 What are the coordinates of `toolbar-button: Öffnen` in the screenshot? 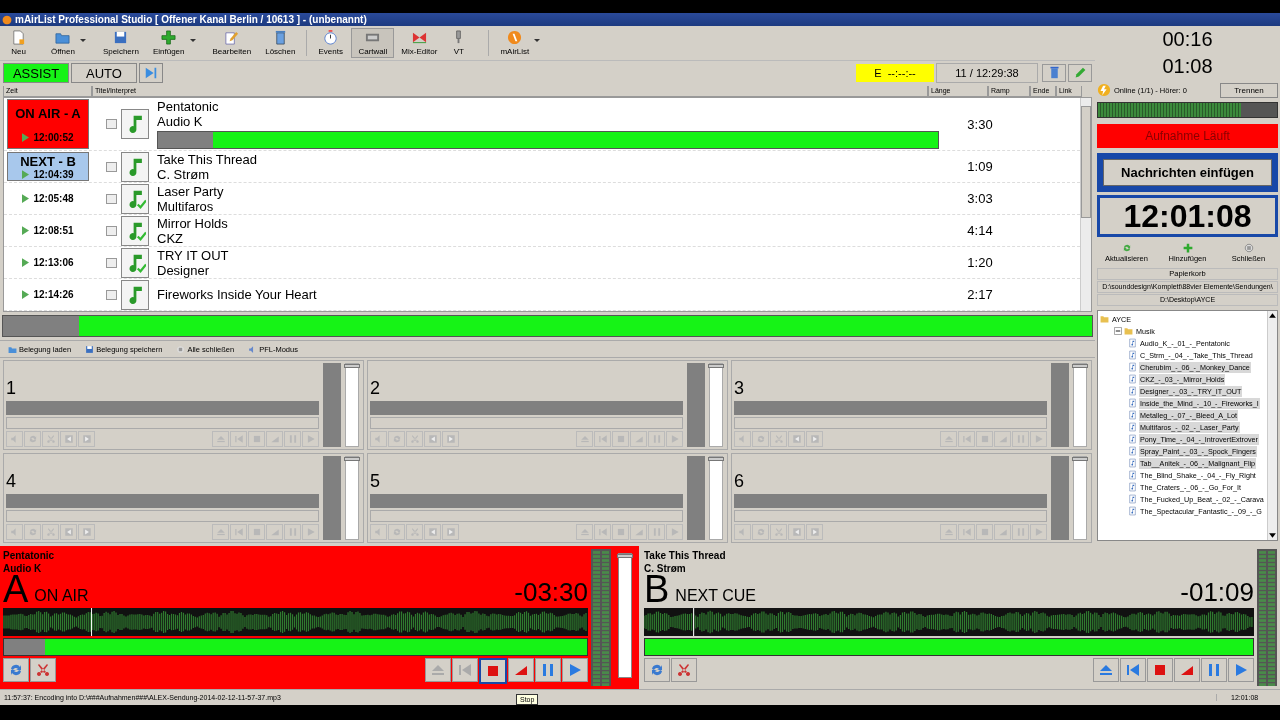 It's located at (70, 43).